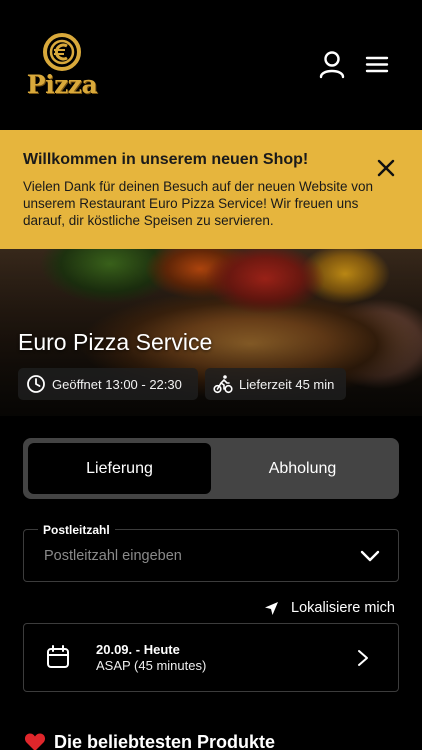  What do you see at coordinates (58, 656) in the screenshot?
I see `calendar-icon` at bounding box center [58, 656].